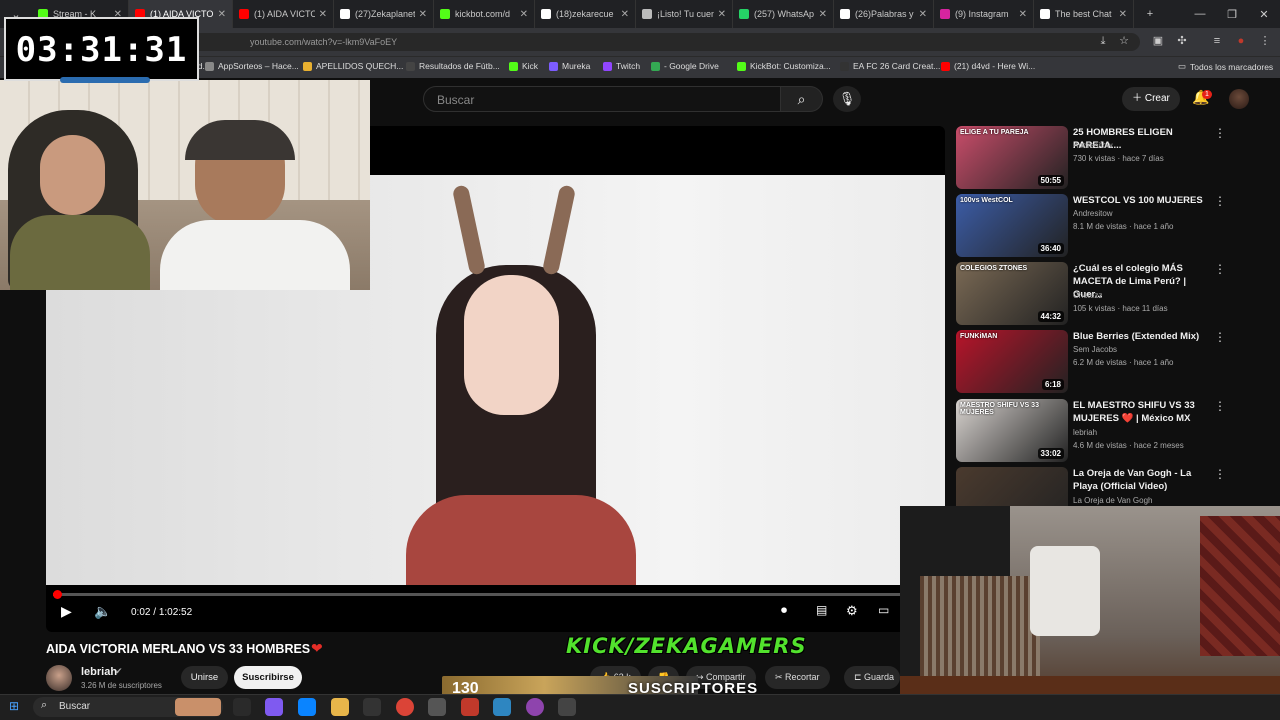  Describe the element at coordinates (1095, 349) in the screenshot. I see `recommendation-channel: Sem Jacobs` at that location.